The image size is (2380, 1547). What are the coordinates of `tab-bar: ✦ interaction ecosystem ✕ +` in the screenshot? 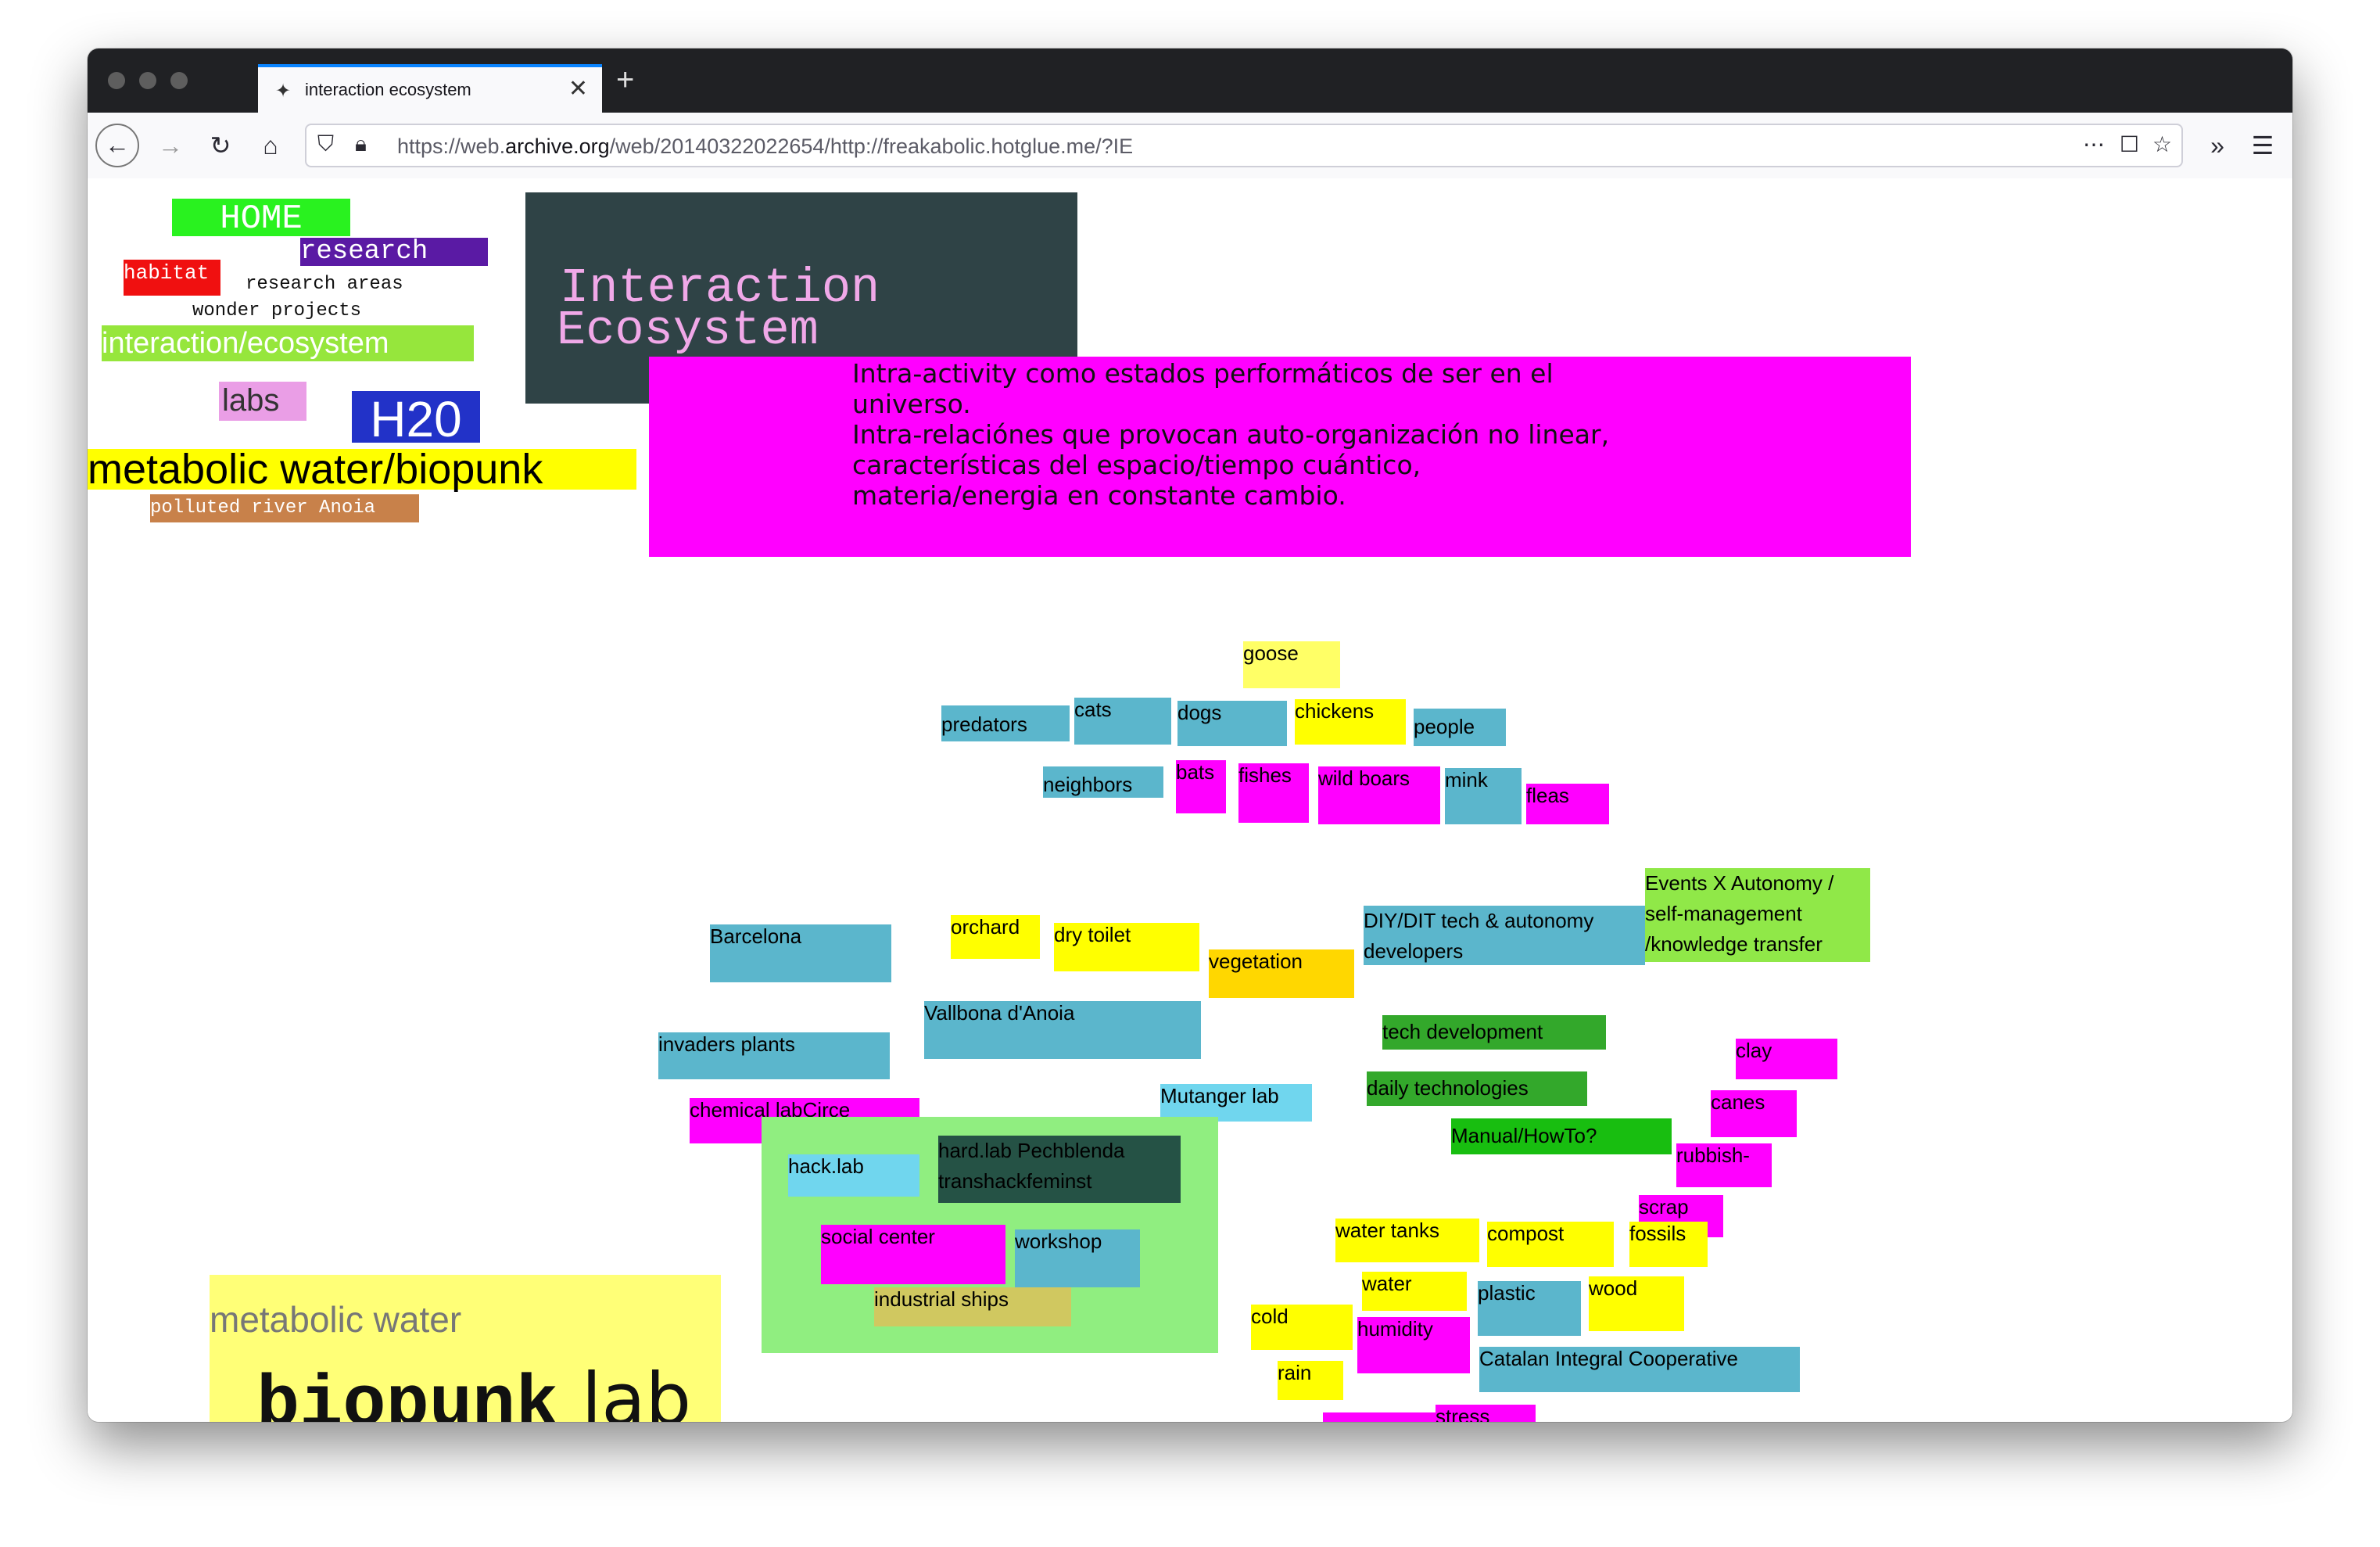 It's located at (1190, 80).